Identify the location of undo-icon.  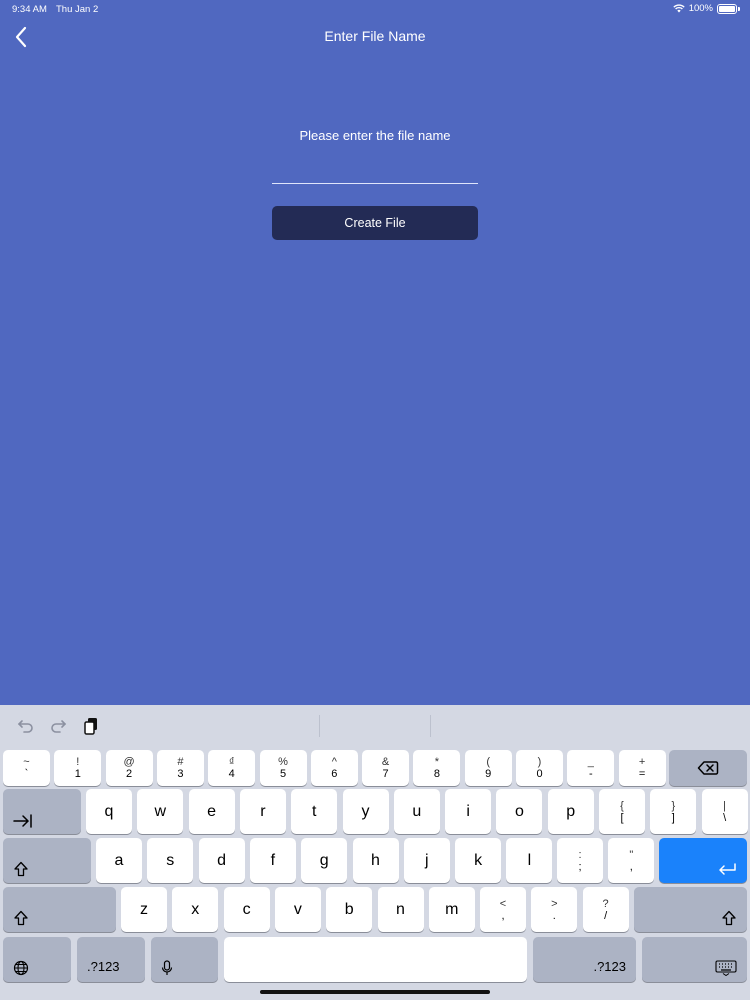
(25, 726).